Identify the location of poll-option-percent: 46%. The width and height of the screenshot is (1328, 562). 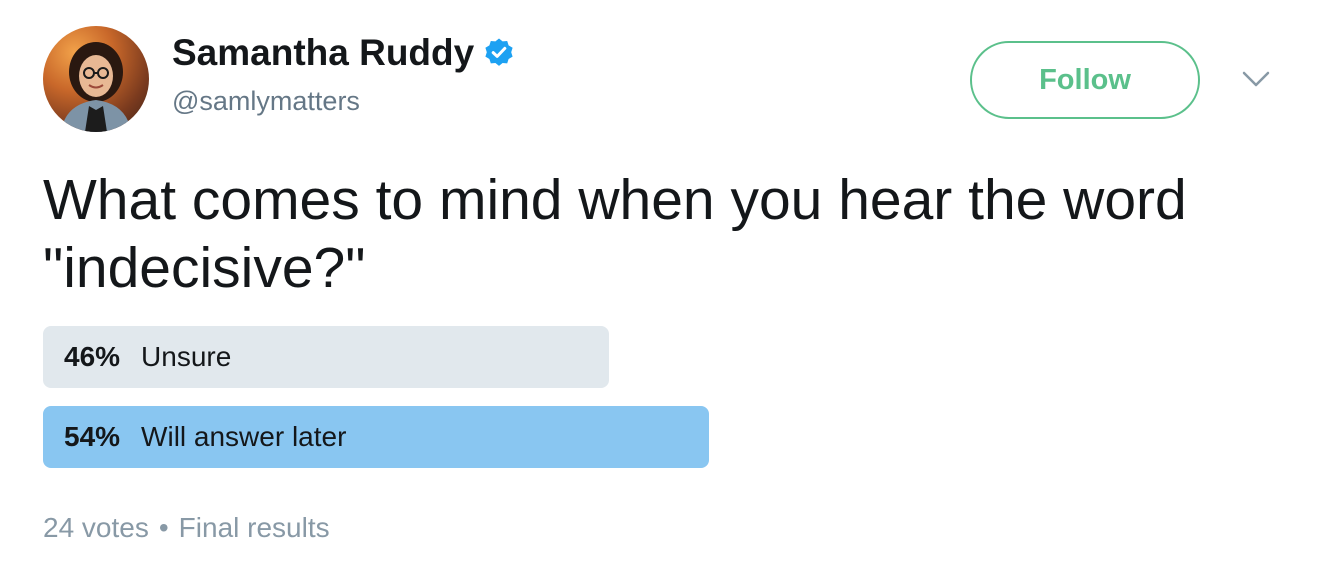
(92, 356).